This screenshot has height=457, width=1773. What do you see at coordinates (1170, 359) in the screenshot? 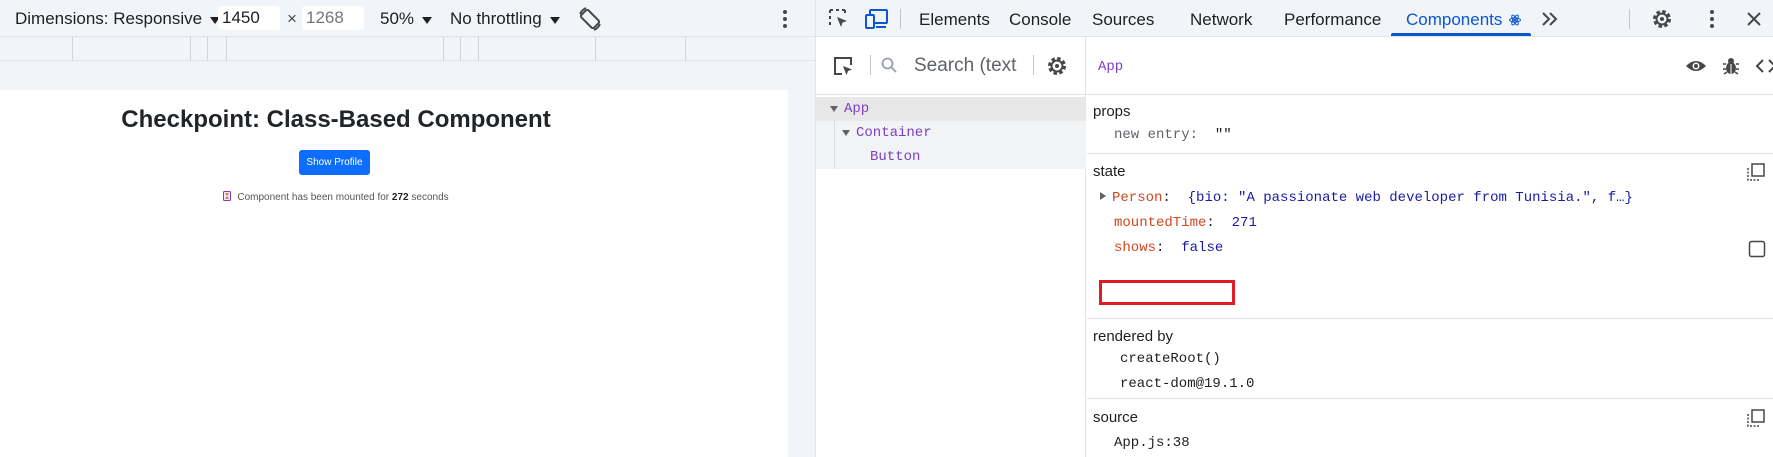
I see `rendered-by-item: createRoot()` at bounding box center [1170, 359].